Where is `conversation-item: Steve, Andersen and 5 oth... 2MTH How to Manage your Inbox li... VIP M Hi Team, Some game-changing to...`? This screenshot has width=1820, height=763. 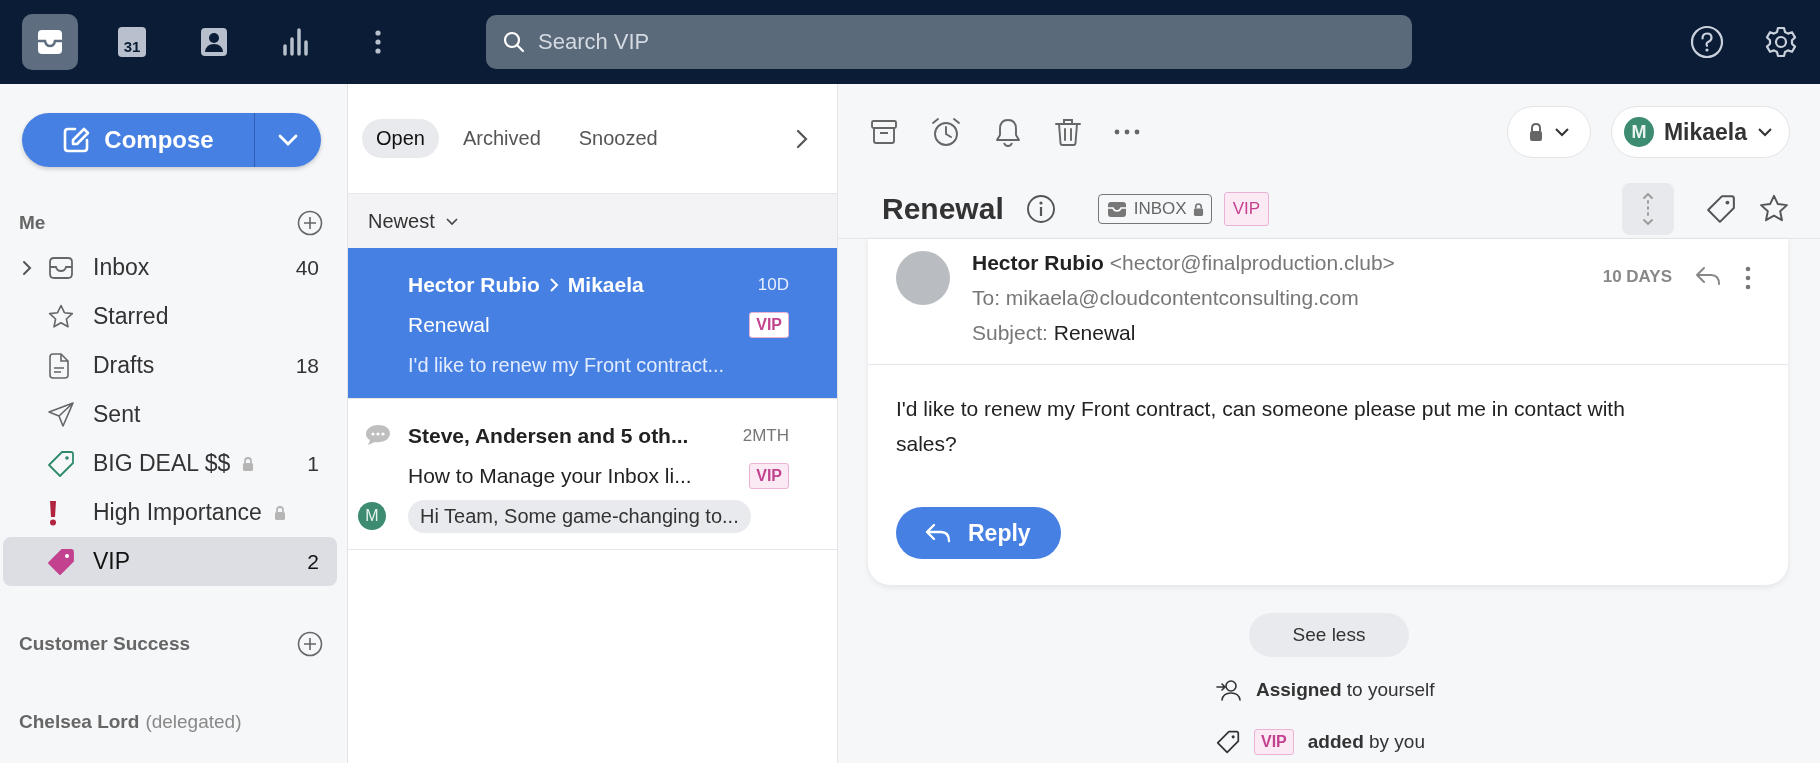
conversation-item: Steve, Andersen and 5 oth... 2MTH How to Manage your Inbox li... VIP M Hi Team, Some game-changing to... is located at coordinates (592, 474).